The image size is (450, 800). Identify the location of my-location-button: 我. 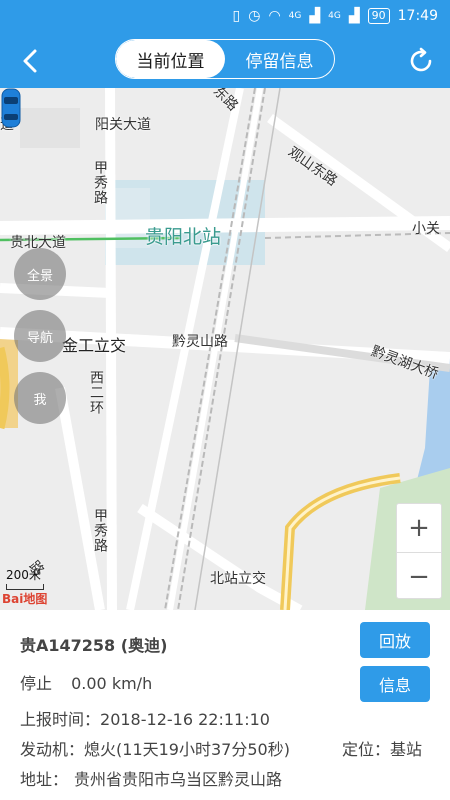
(40, 398).